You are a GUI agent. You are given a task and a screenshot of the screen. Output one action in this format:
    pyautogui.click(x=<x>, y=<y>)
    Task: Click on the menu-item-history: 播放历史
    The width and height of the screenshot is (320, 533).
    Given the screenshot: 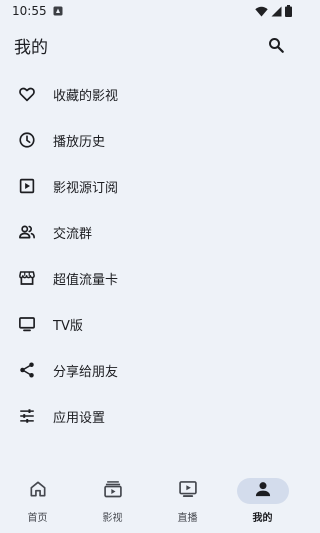 What is the action you would take?
    pyautogui.click(x=150, y=140)
    